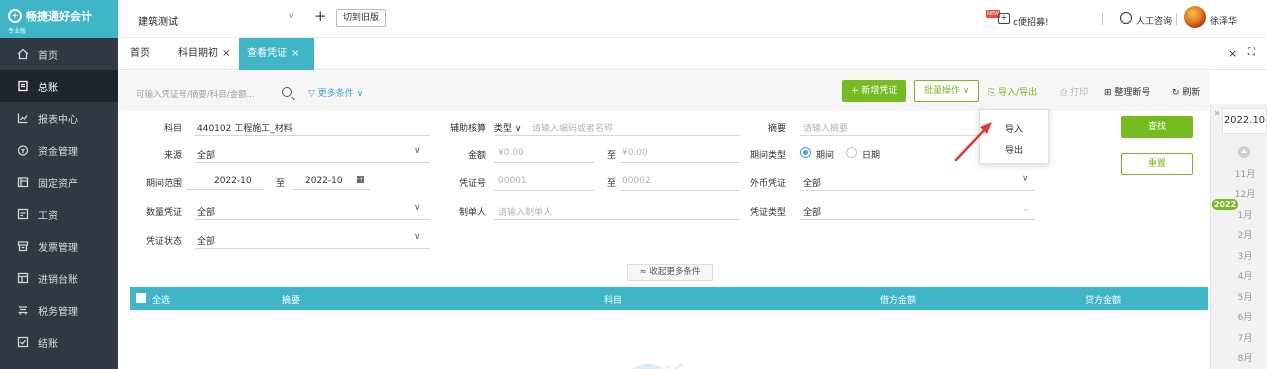  Describe the element at coordinates (1245, 255) in the screenshot. I see `rail-month: 3月` at that location.